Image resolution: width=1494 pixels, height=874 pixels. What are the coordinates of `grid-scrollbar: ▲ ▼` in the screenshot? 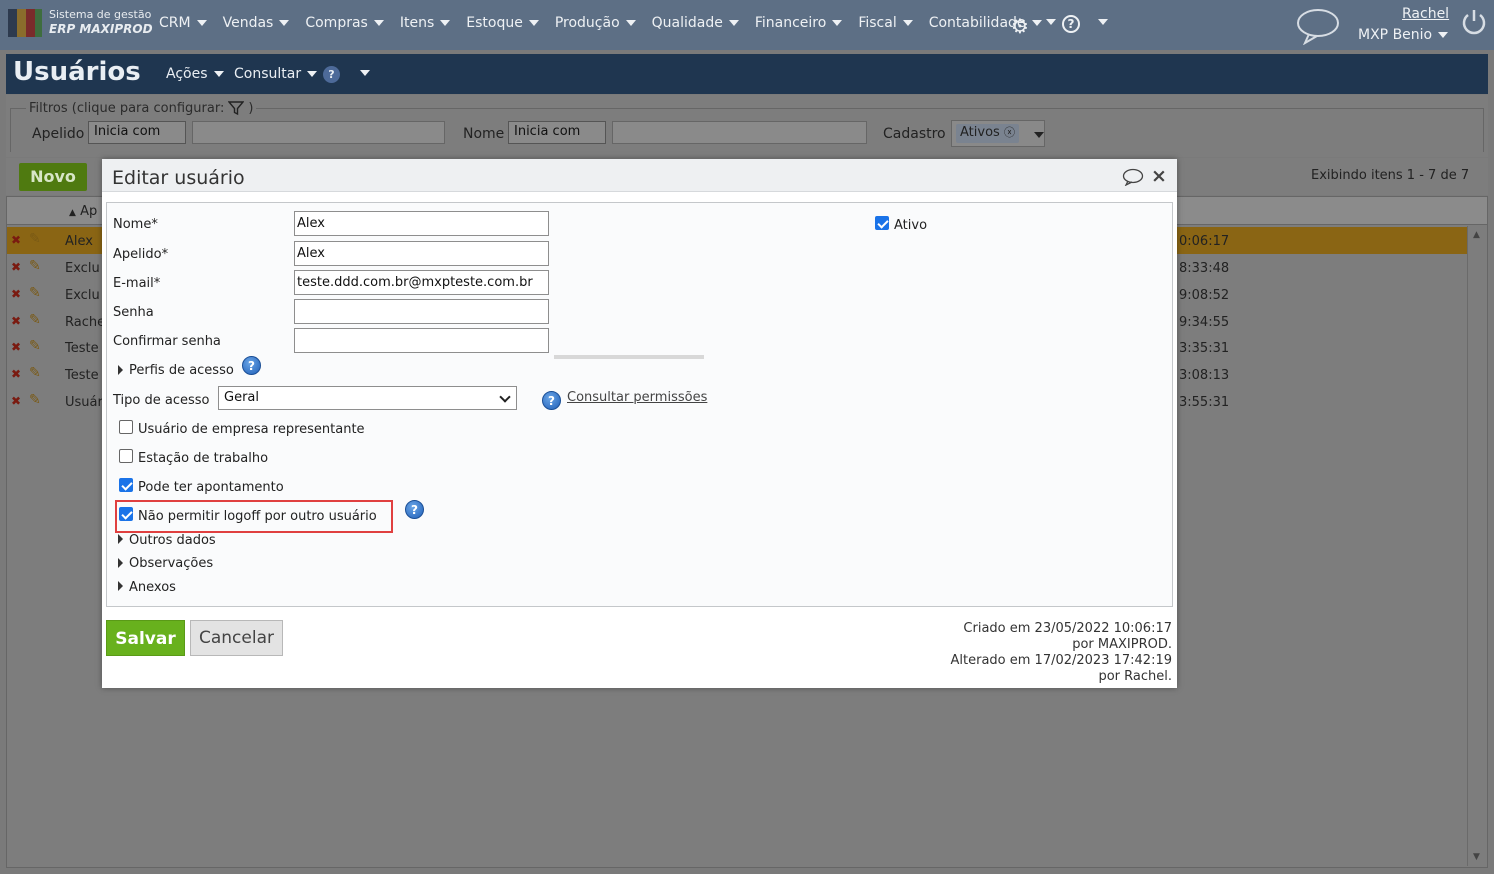 It's located at (1477, 546).